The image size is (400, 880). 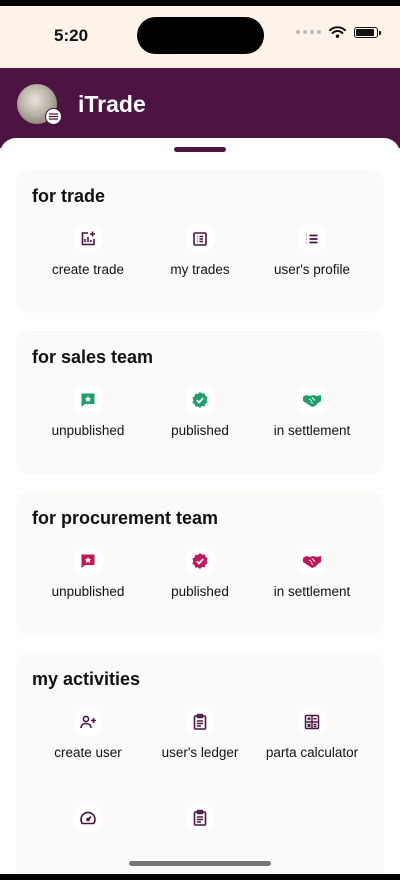 What do you see at coordinates (88, 722) in the screenshot?
I see `add-user-icon` at bounding box center [88, 722].